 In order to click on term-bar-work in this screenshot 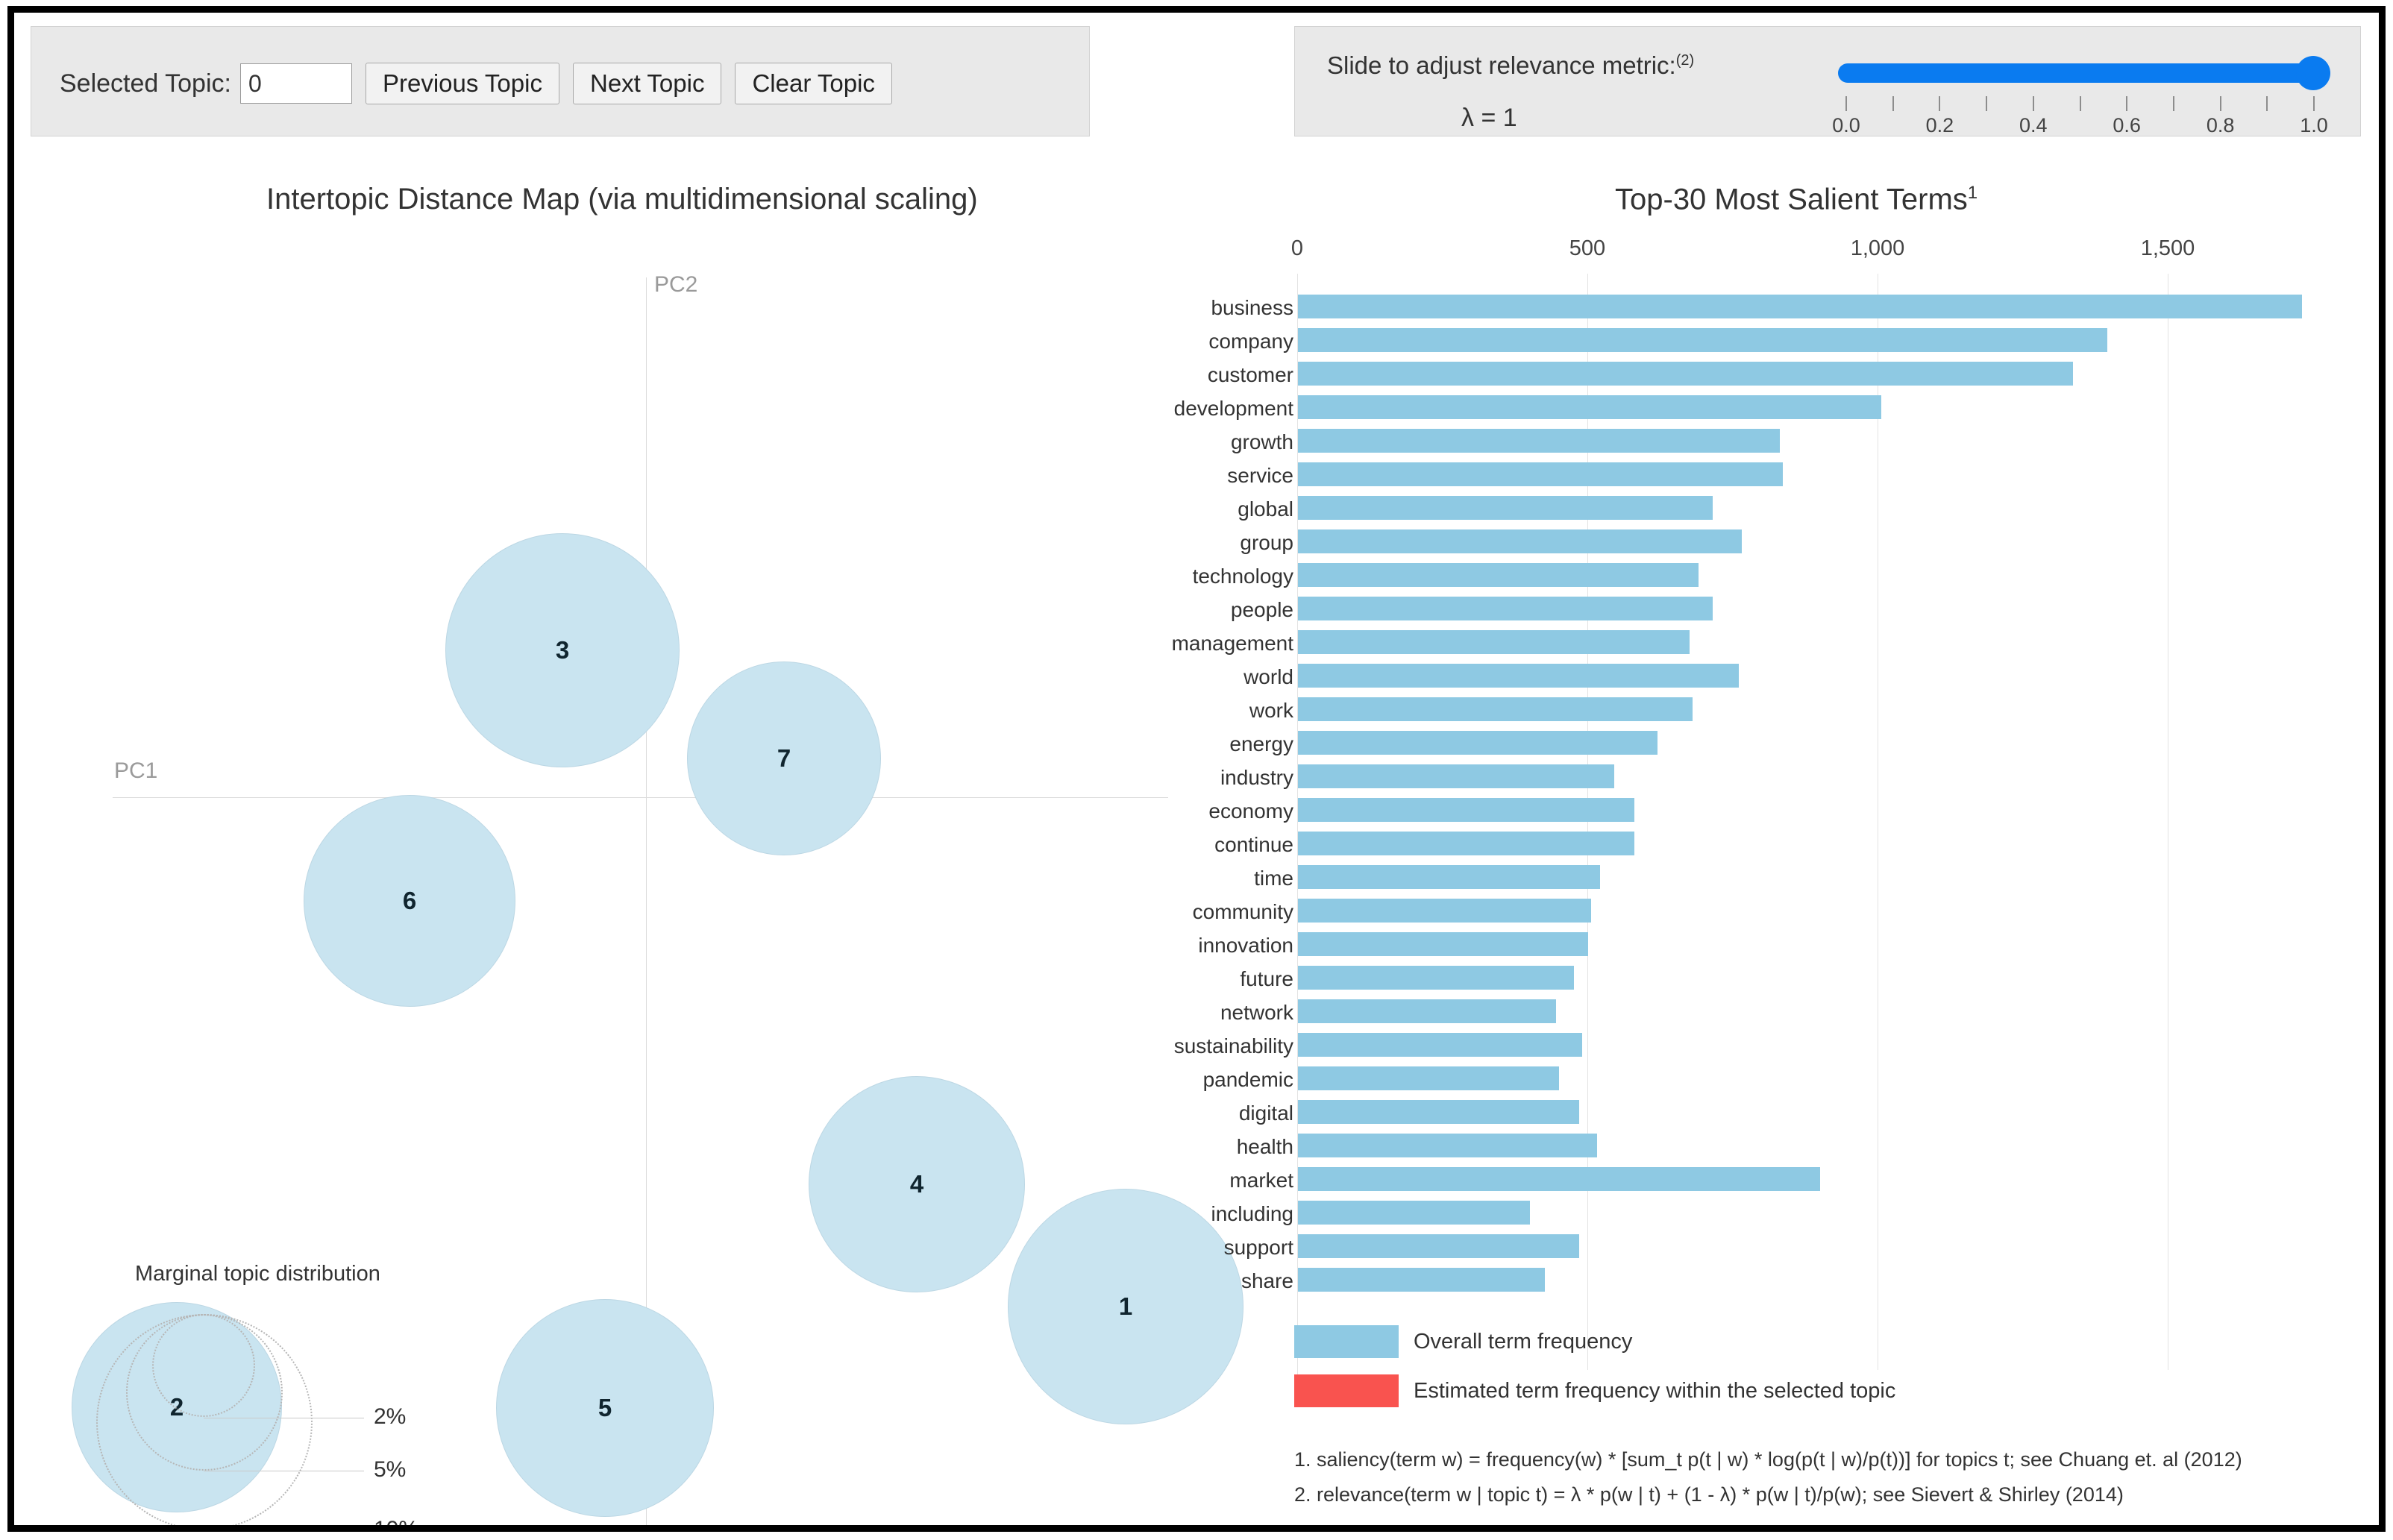, I will do `click(1495, 709)`.